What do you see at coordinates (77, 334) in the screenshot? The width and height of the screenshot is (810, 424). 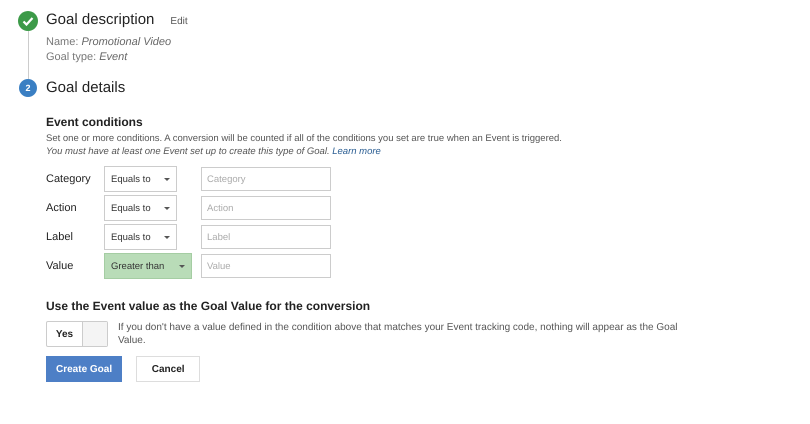 I see `toggle-switch: Yes` at bounding box center [77, 334].